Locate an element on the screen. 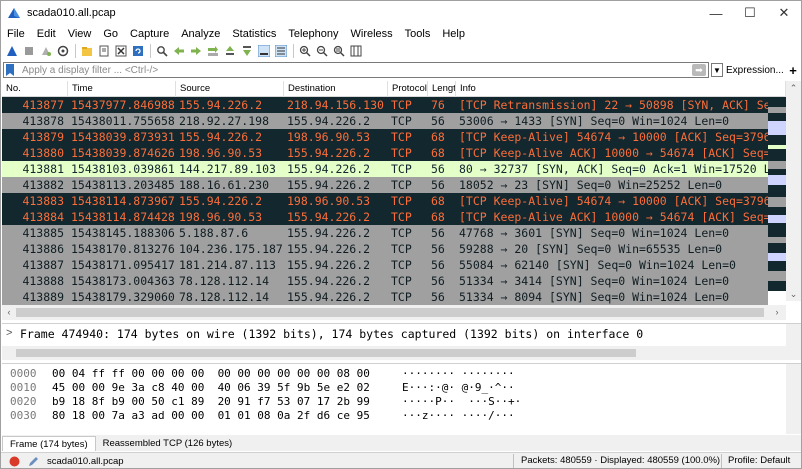 This screenshot has width=802, height=469. menu-telephony: Telephony is located at coordinates (312, 34).